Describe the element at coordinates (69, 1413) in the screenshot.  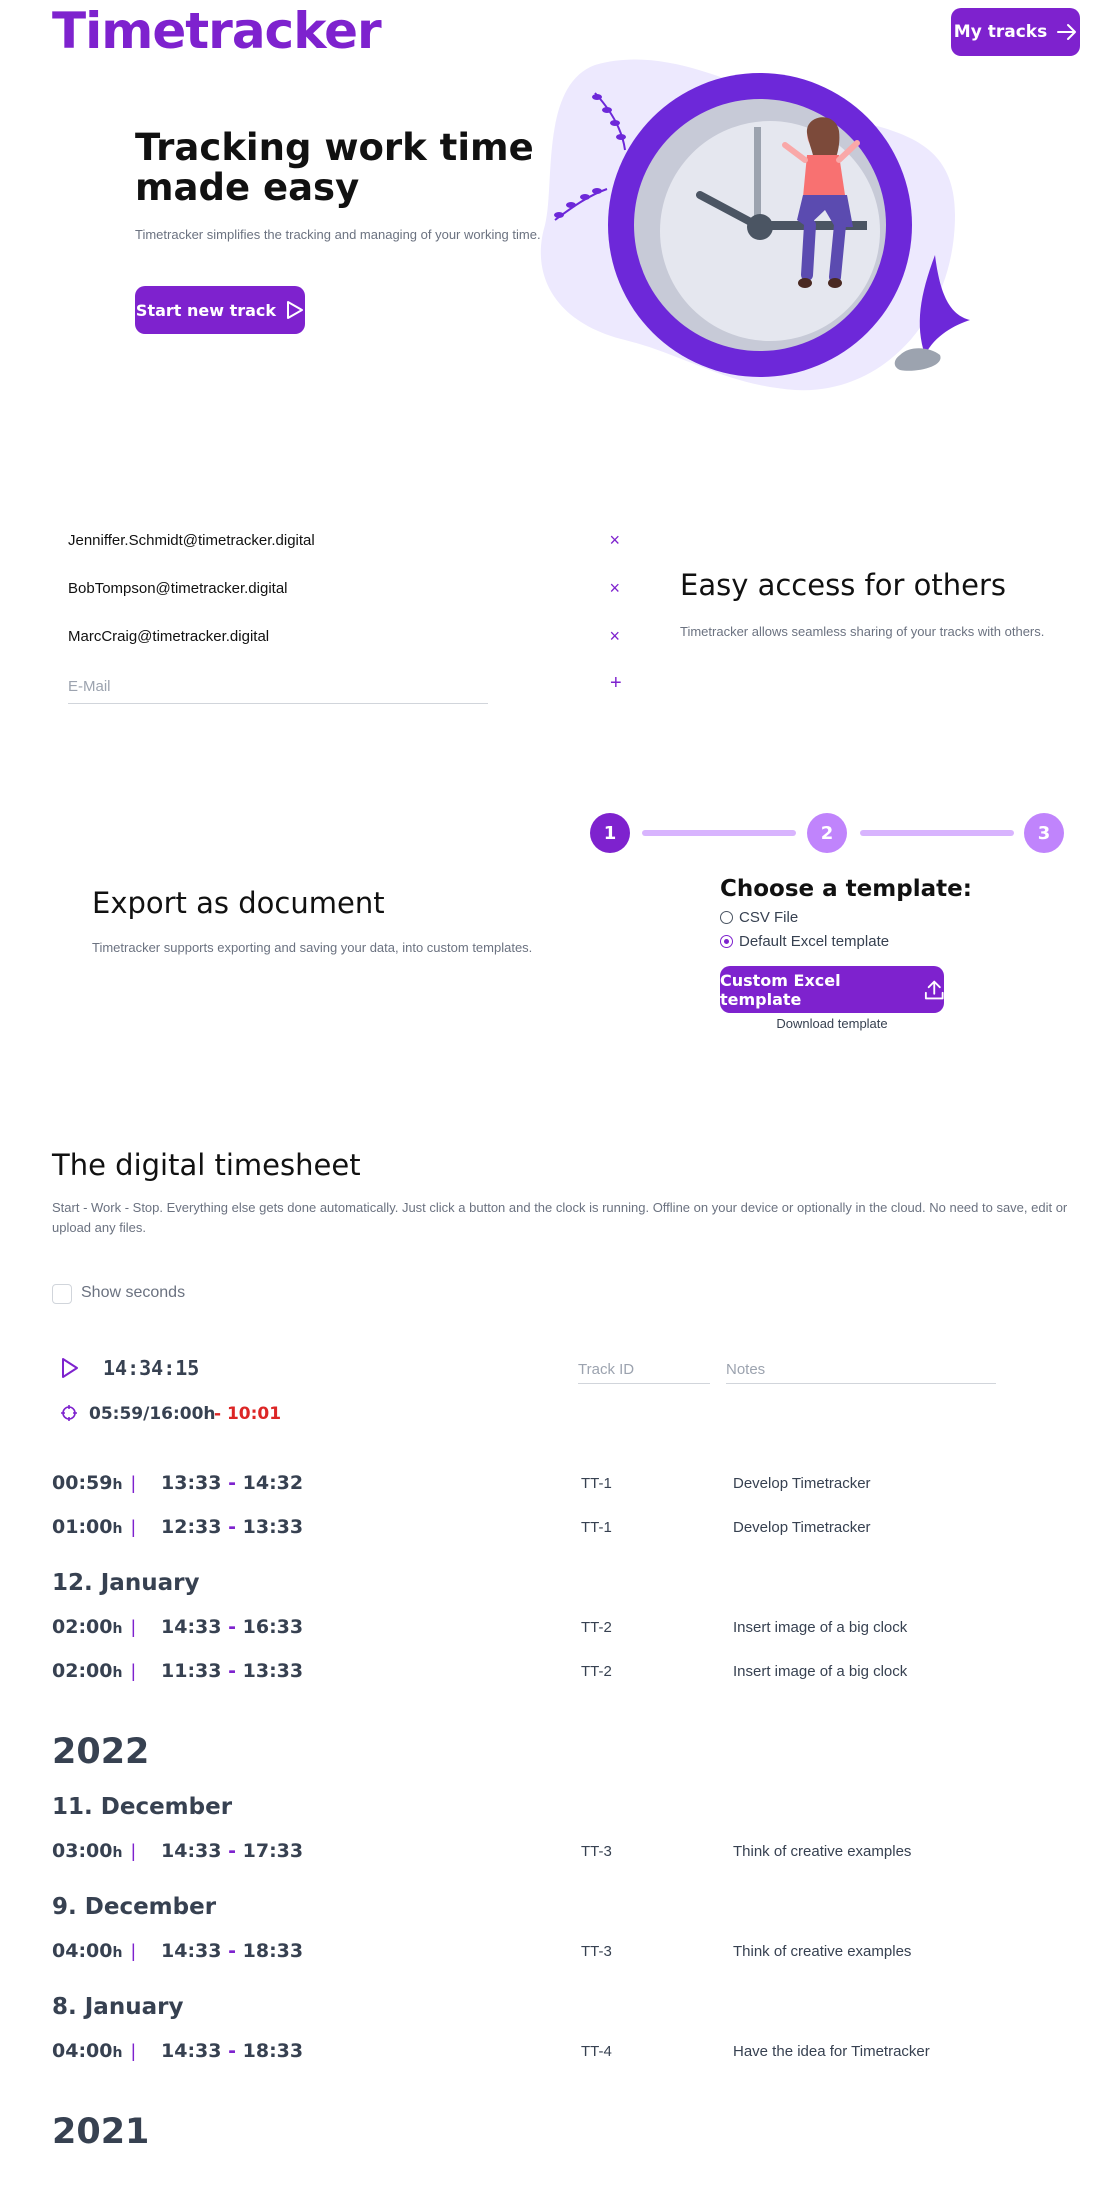
I see `target-icon` at that location.